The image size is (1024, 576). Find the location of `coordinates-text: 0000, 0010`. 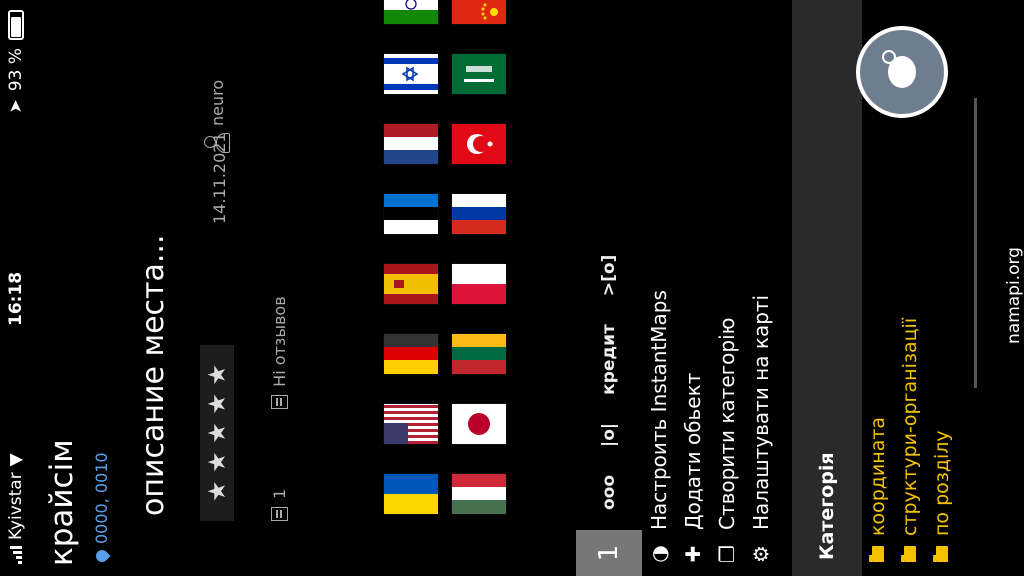

coordinates-text: 0000, 0010 is located at coordinates (101, 498).